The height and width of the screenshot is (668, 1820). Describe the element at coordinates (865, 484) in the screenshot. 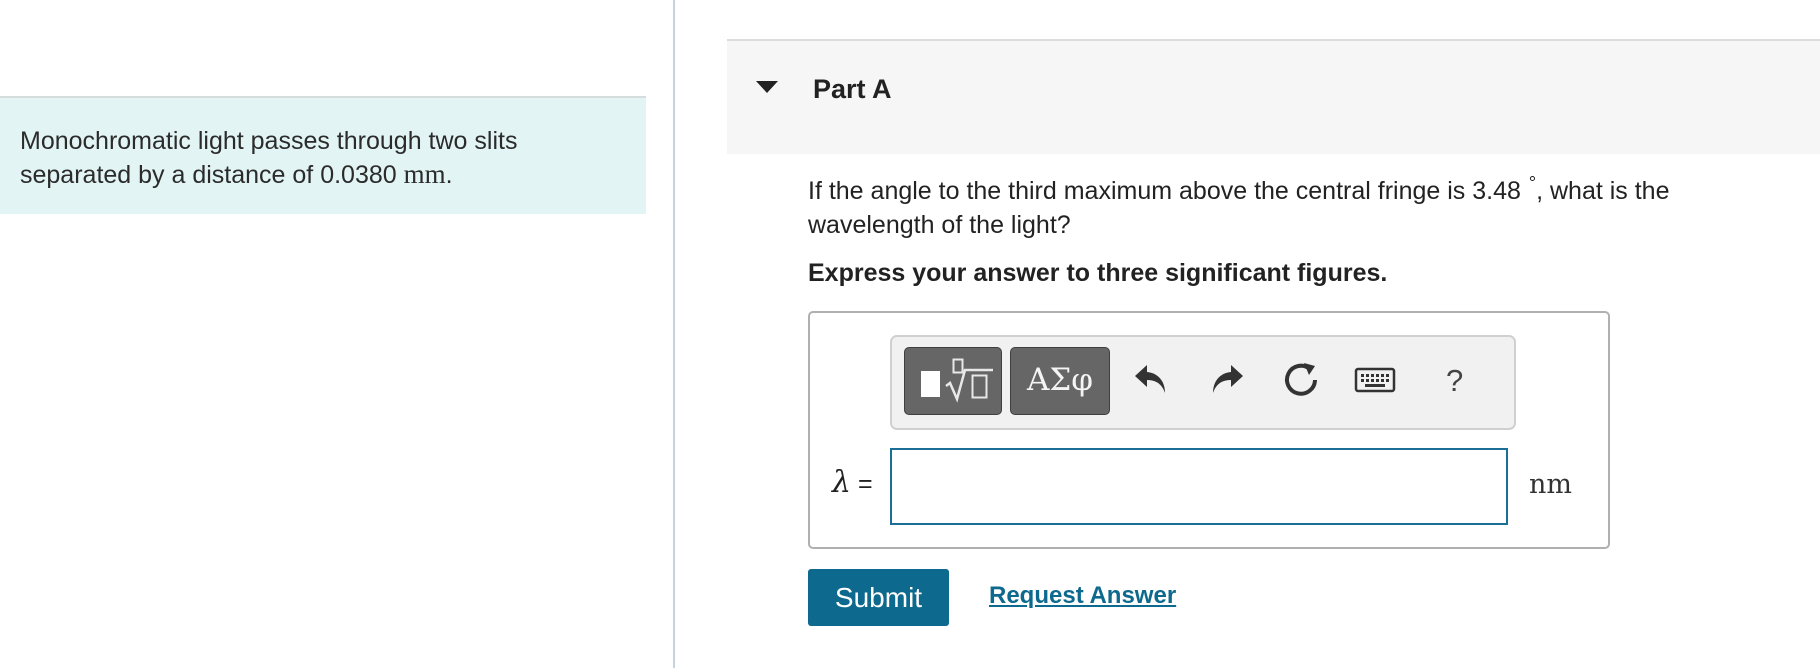

I see `equals-sign: =` at that location.